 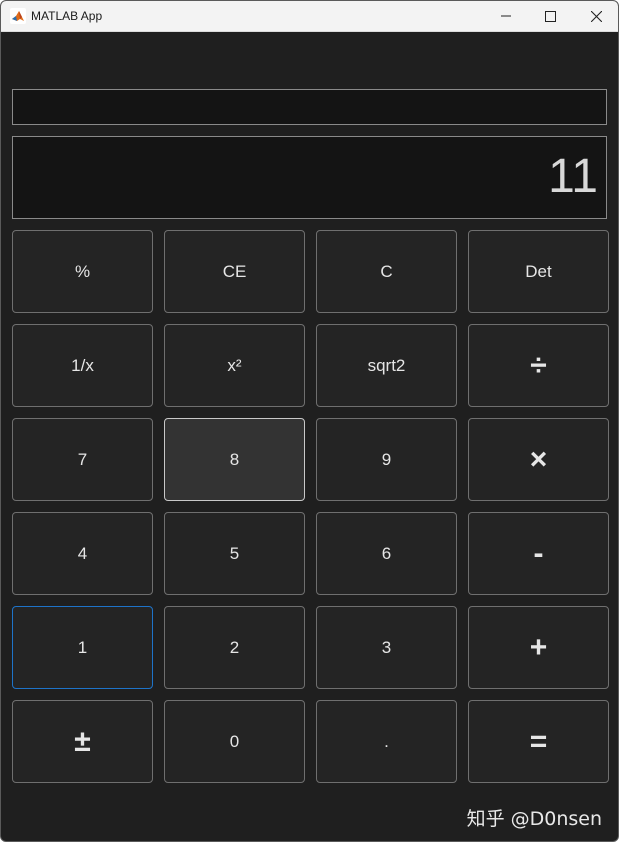 I want to click on digit-2-button: 2, so click(x=234, y=647).